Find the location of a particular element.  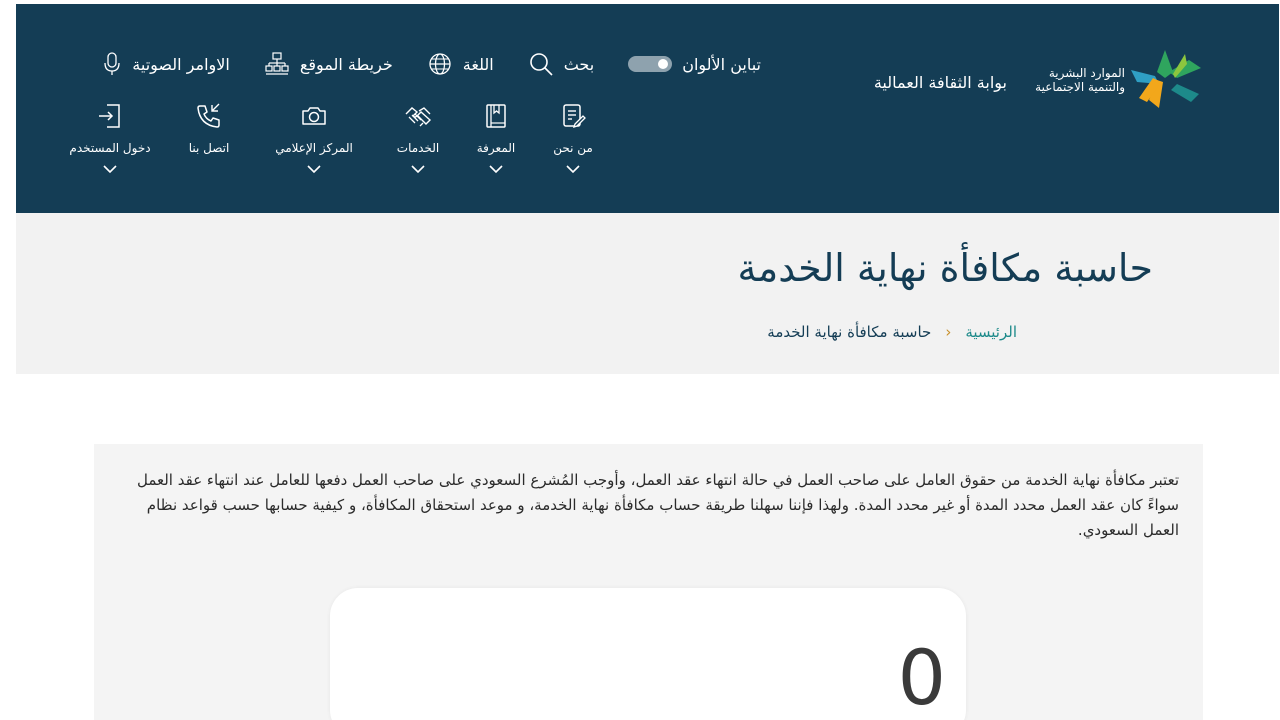

portal-title: بوابة الثقافة العمالية is located at coordinates (940, 82).